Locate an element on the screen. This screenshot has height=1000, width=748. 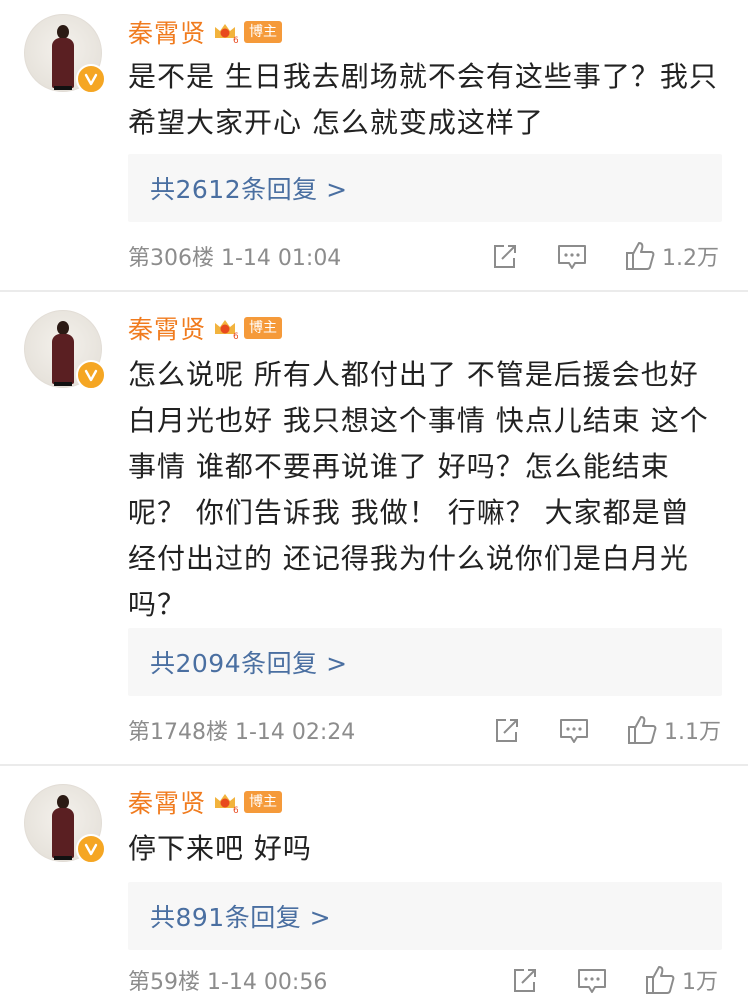
like-count: 1万 is located at coordinates (700, 982).